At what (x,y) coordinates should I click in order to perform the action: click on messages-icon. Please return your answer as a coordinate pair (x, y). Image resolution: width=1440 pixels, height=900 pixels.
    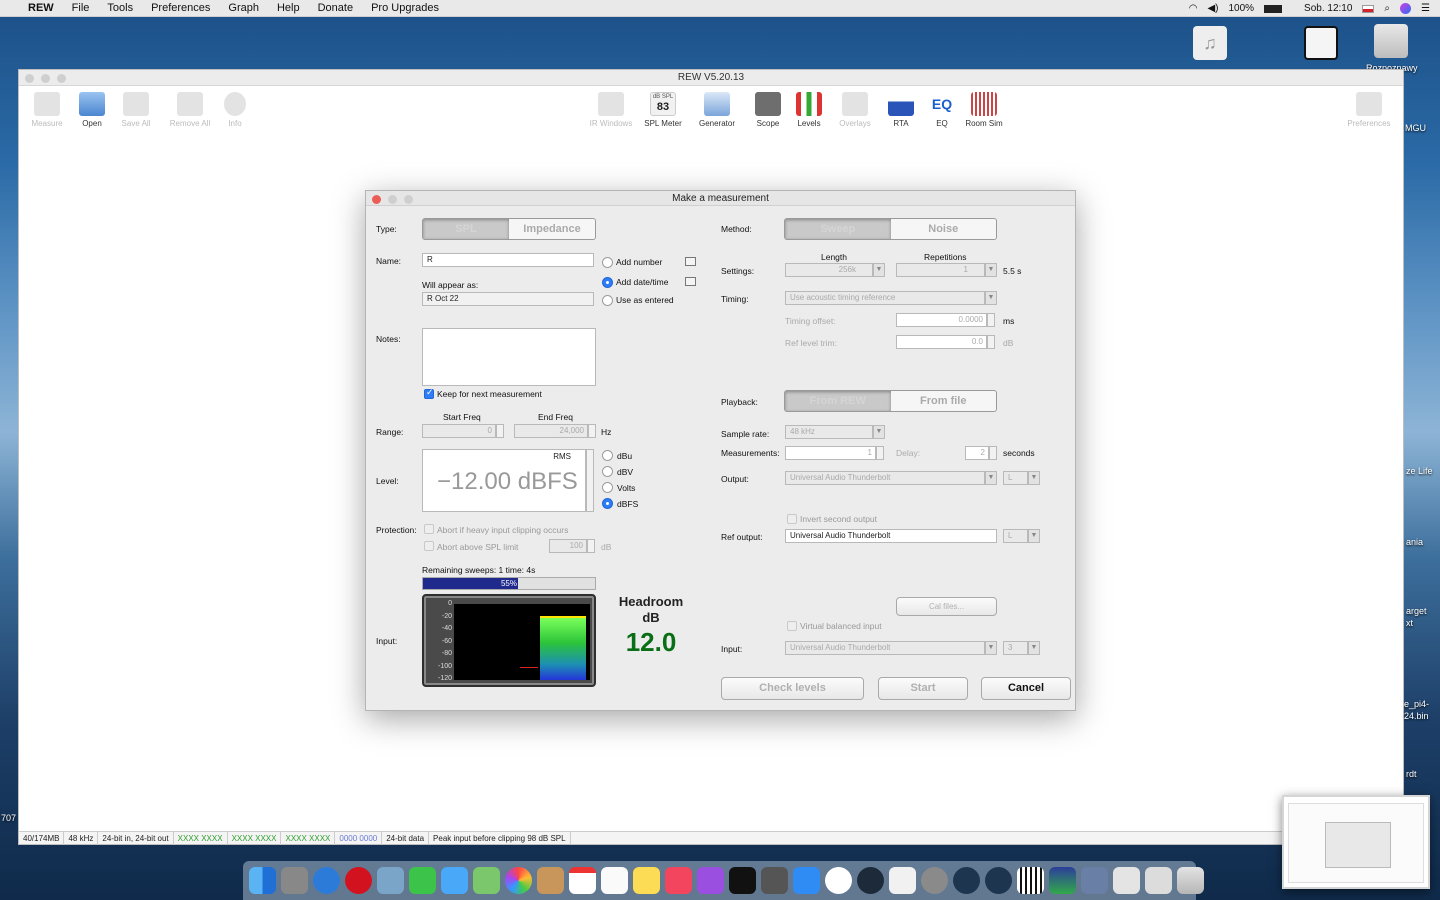
    Looking at the image, I should click on (454, 880).